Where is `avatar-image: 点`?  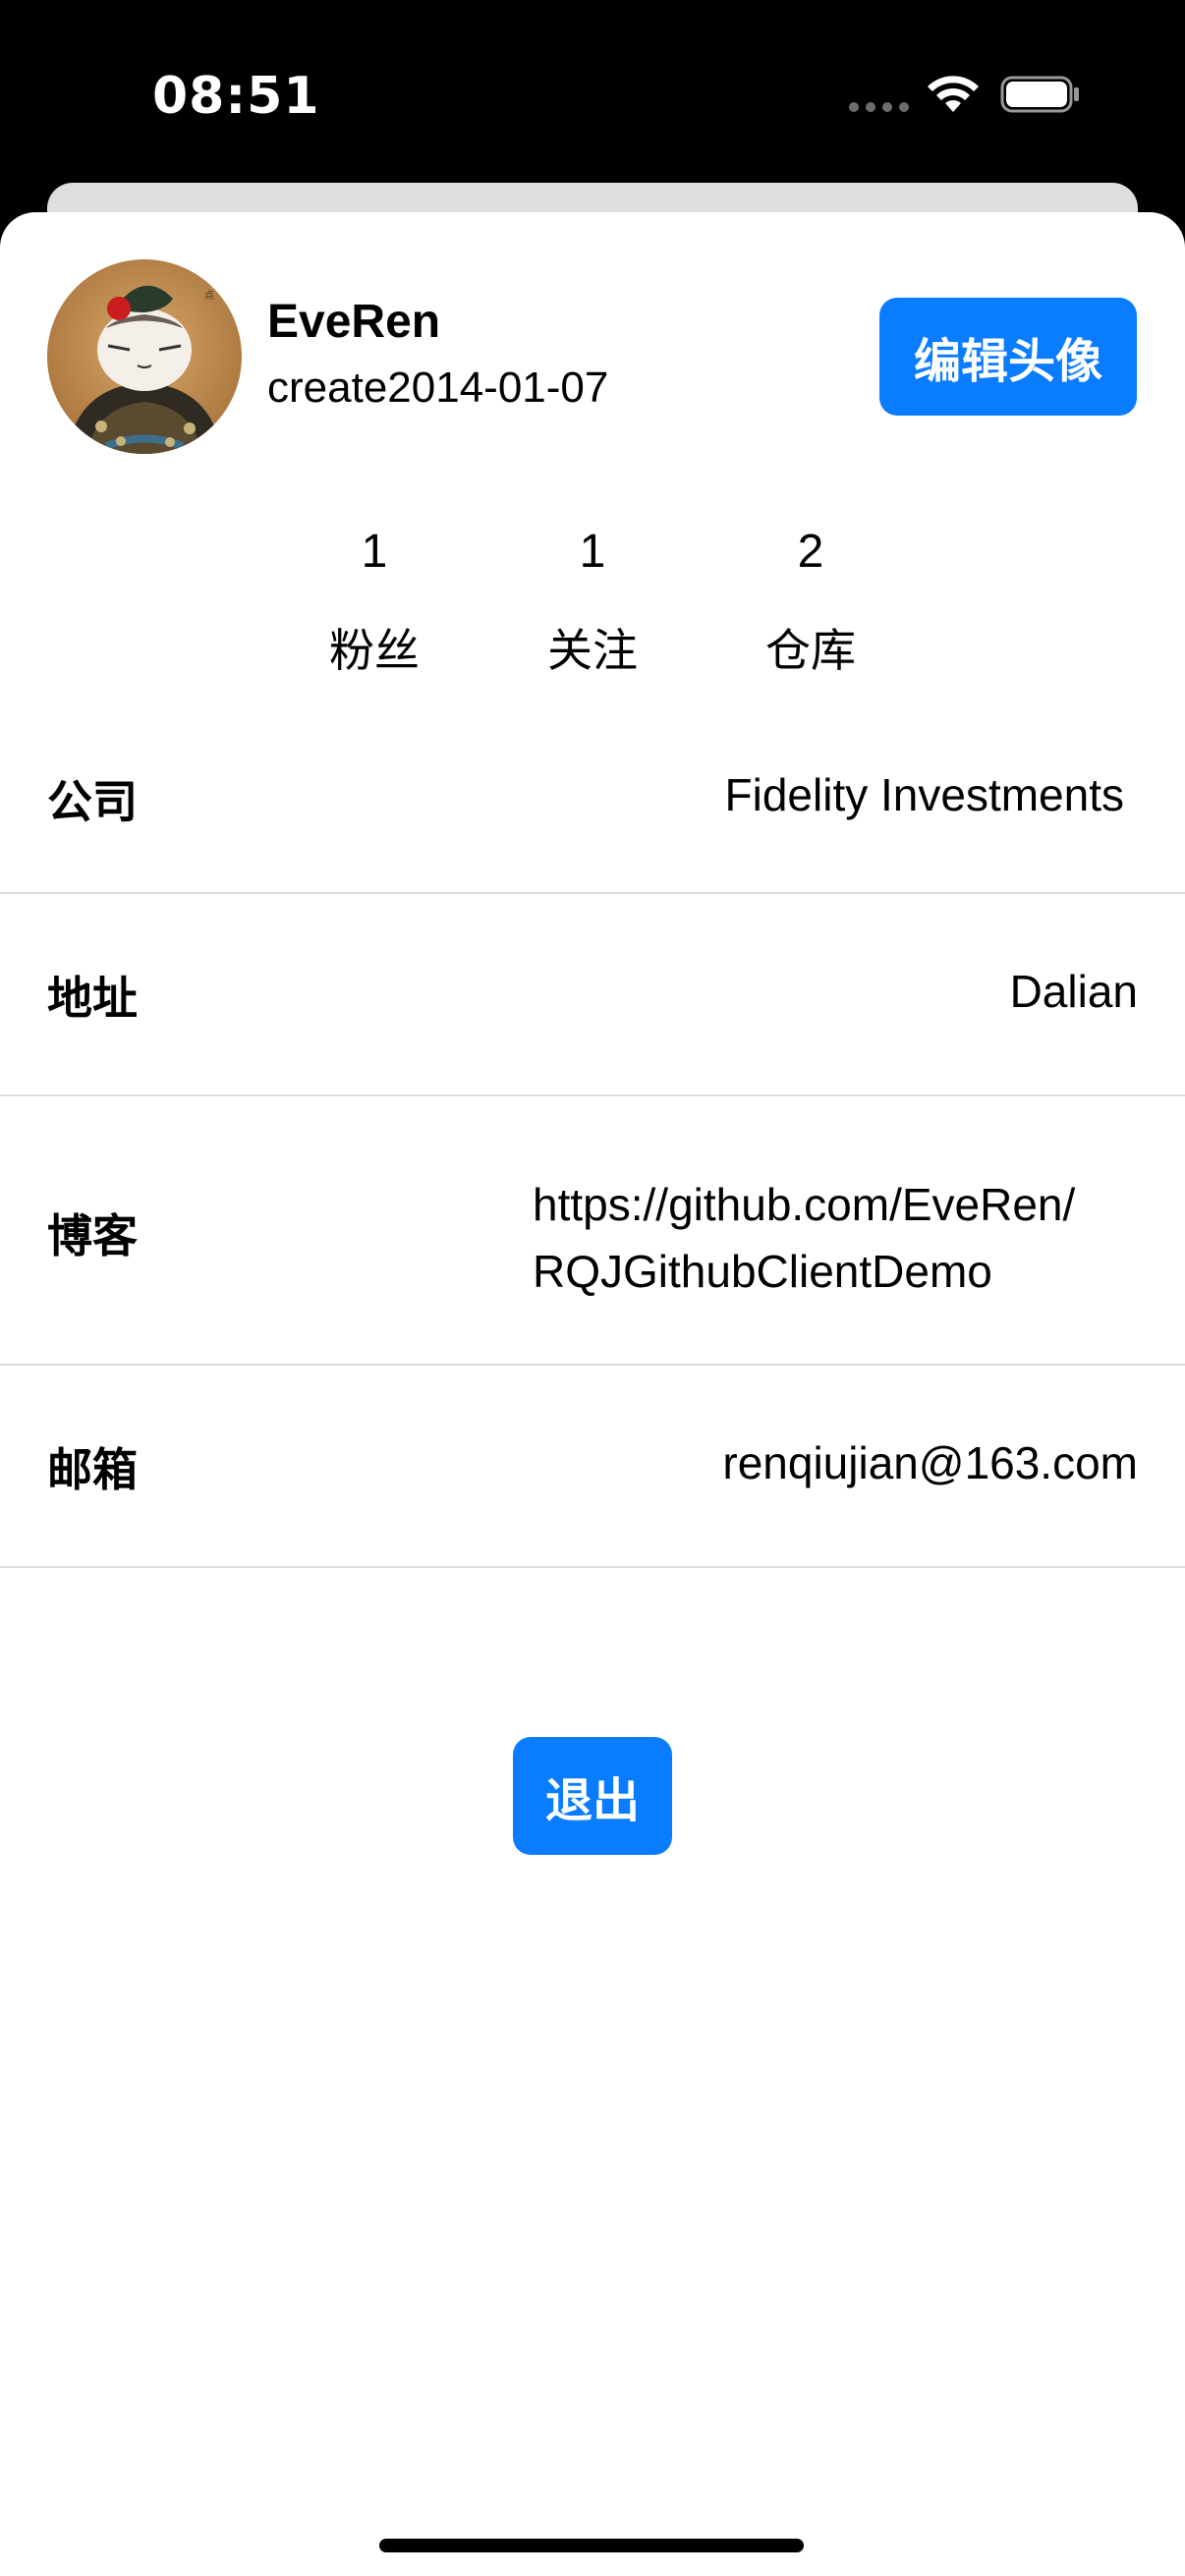 avatar-image: 点 is located at coordinates (145, 356).